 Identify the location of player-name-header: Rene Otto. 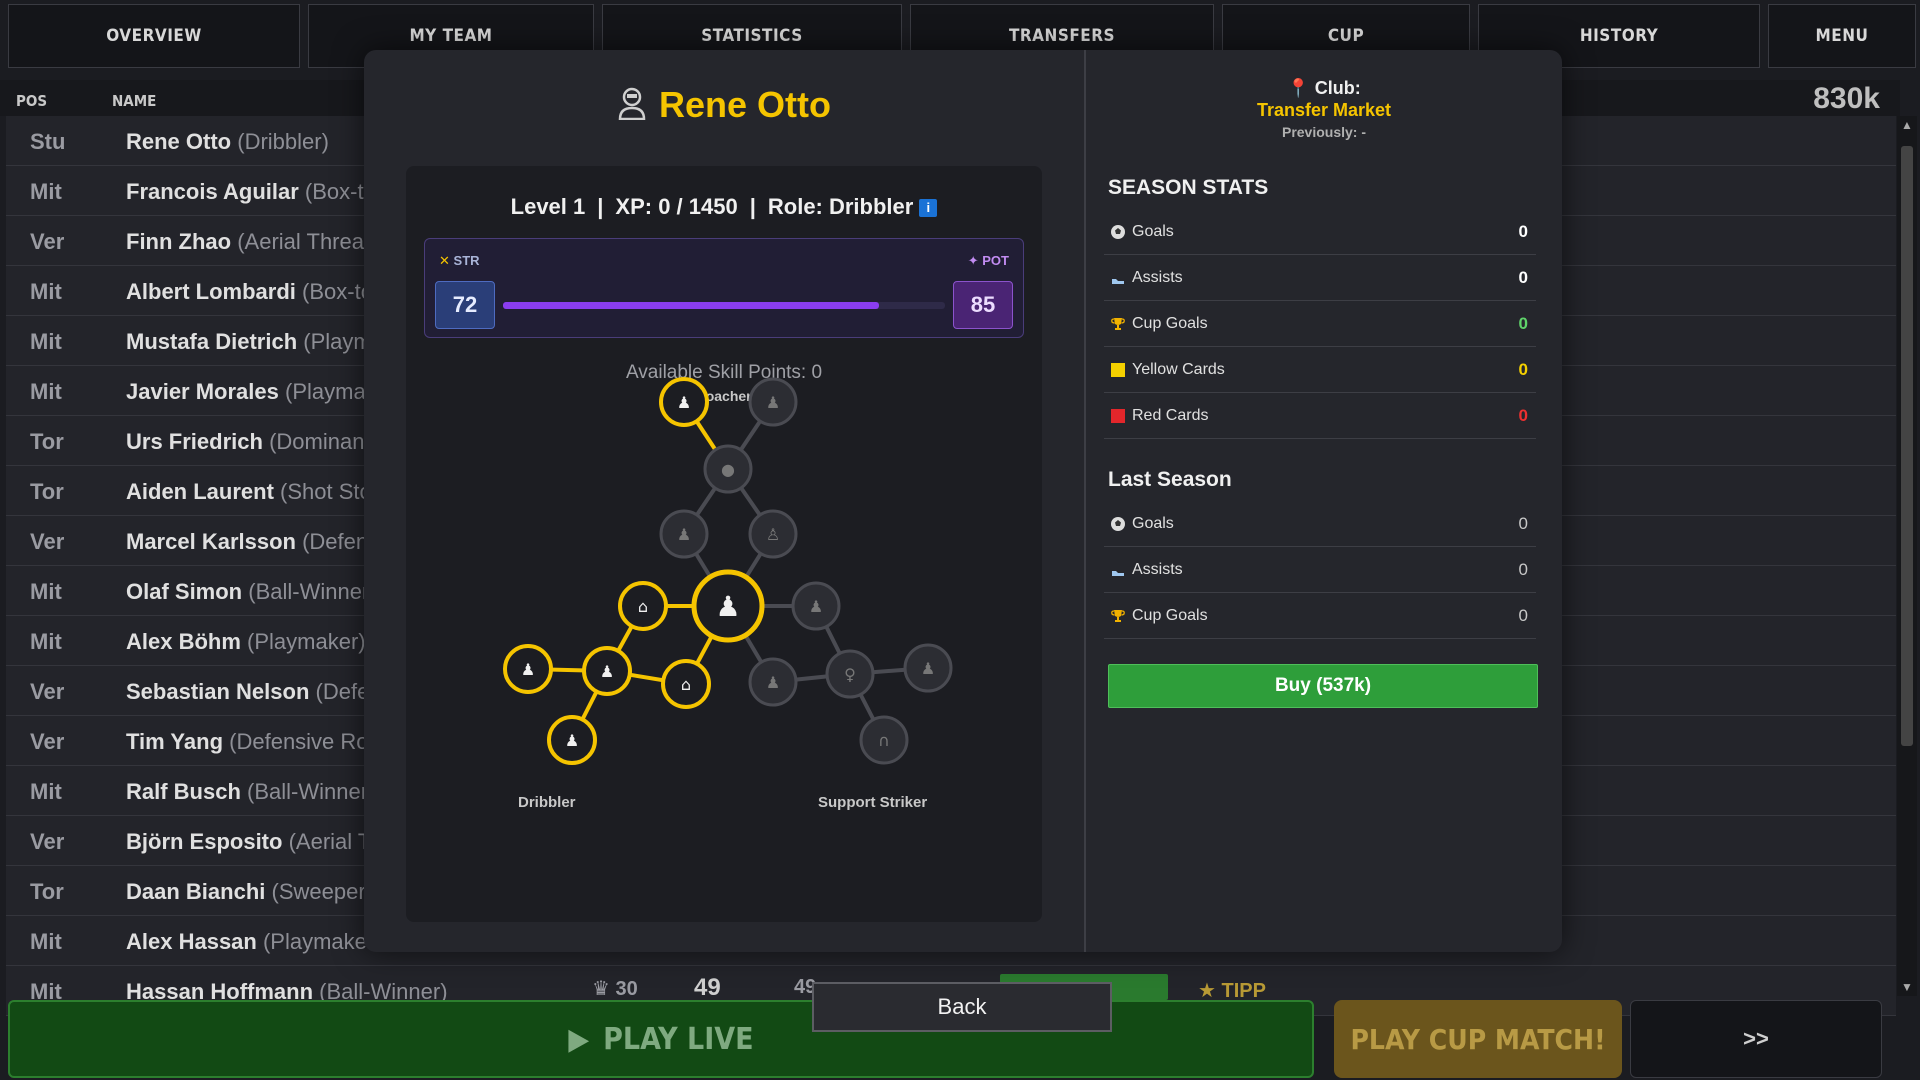
(724, 106).